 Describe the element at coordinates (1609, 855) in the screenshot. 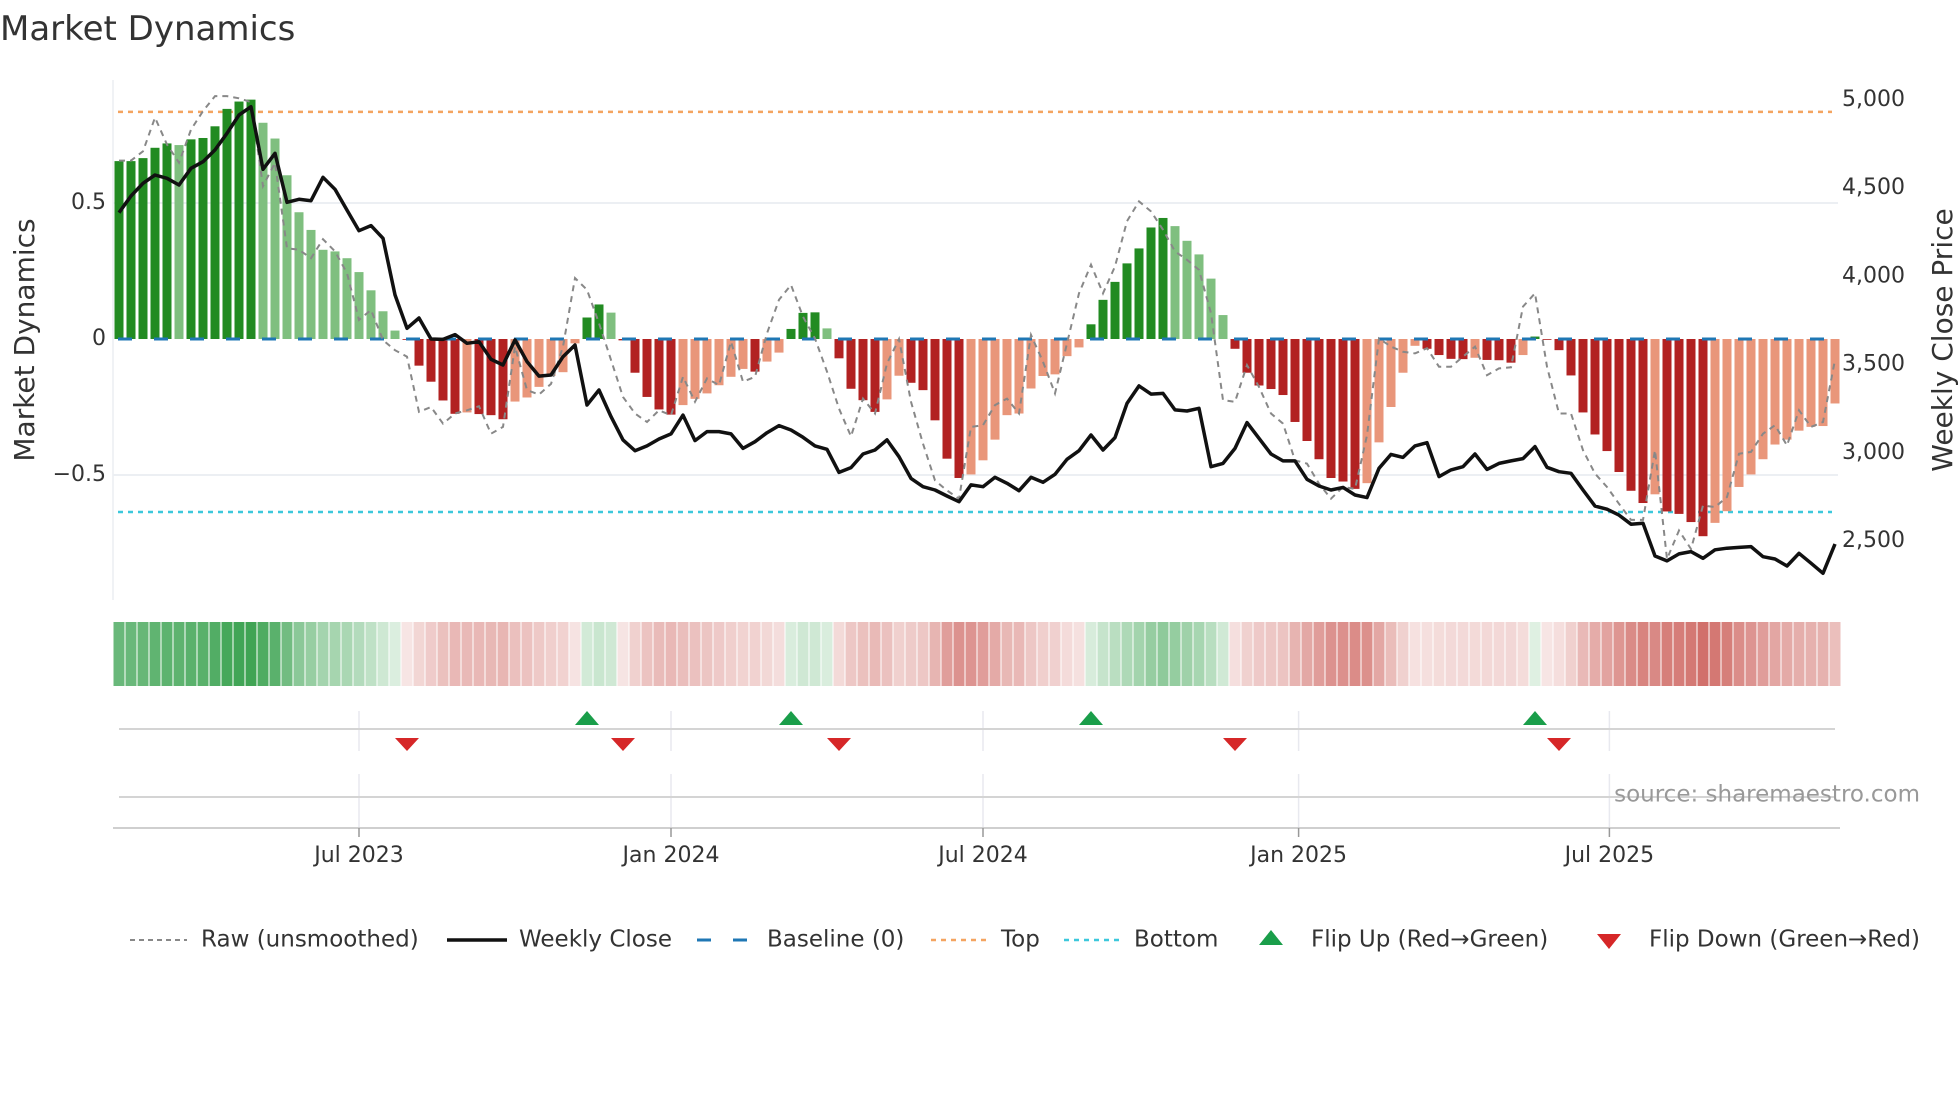

I see `x-tick-label: Jul 2025` at that location.